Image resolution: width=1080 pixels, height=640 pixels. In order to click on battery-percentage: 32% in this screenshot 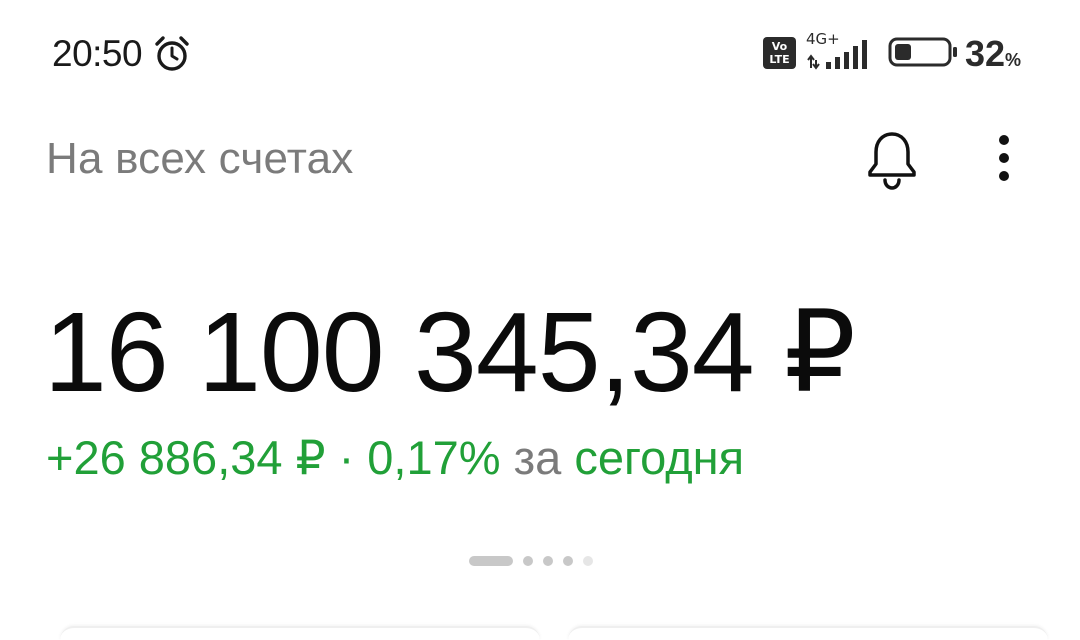, I will do `click(993, 57)`.